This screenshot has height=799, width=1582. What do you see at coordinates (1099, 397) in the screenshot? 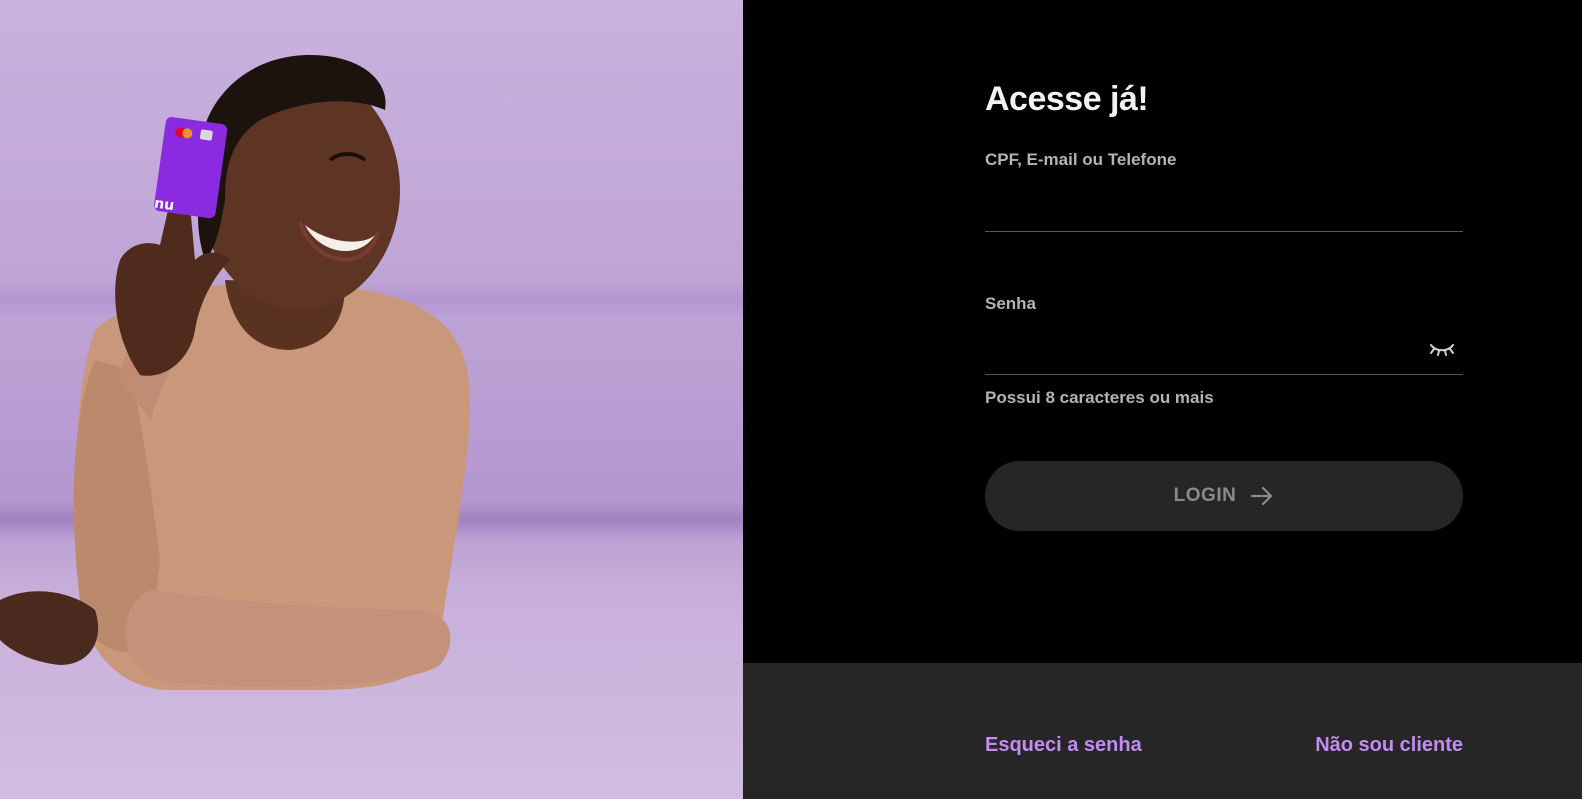
I see `password-hint: Possui 8 caracteres ou mais` at bounding box center [1099, 397].